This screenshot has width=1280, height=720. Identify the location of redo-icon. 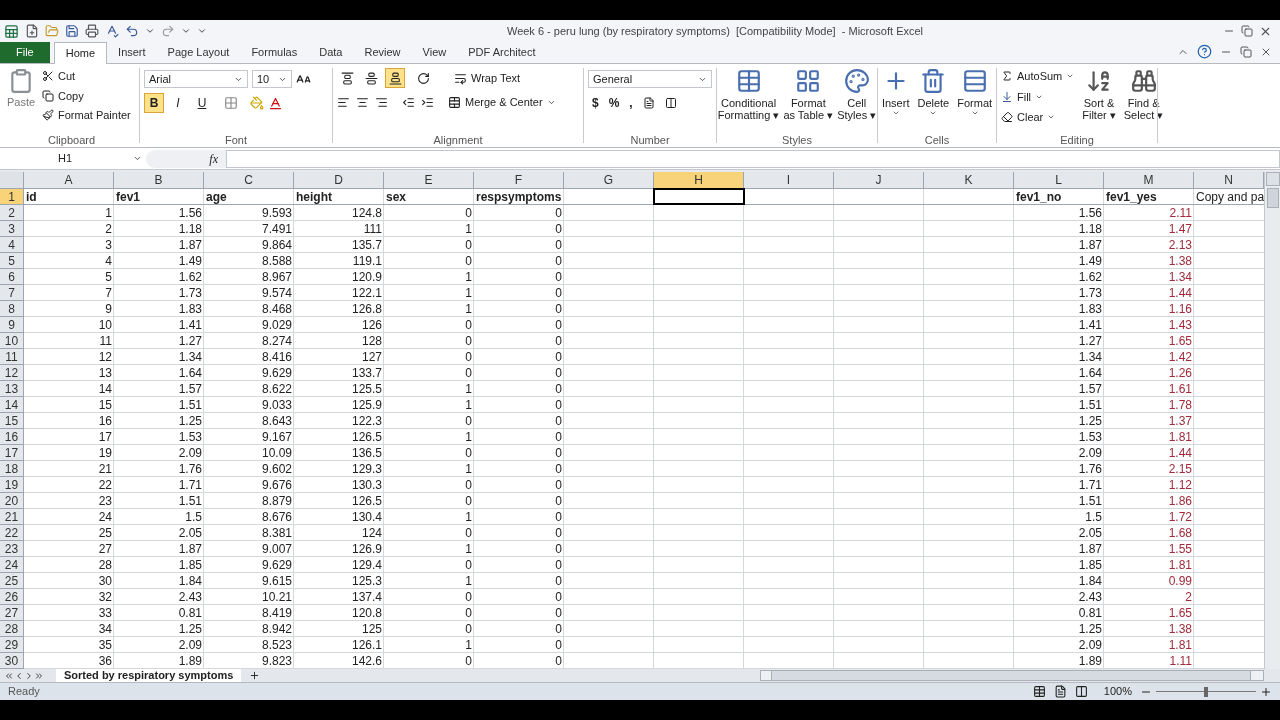
(168, 31).